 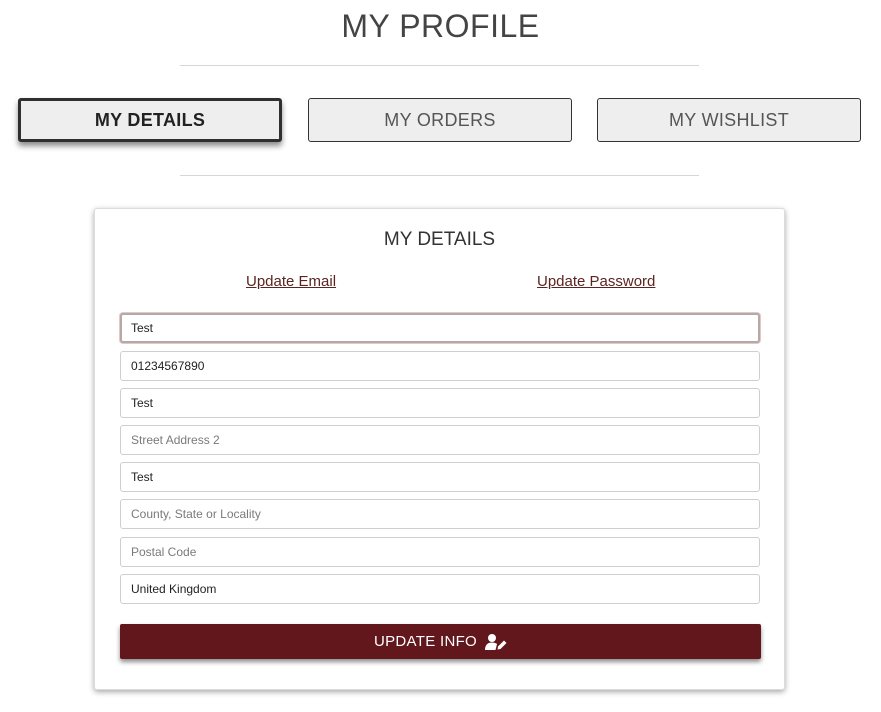 What do you see at coordinates (439, 239) in the screenshot?
I see `details-title: MY DETAILS` at bounding box center [439, 239].